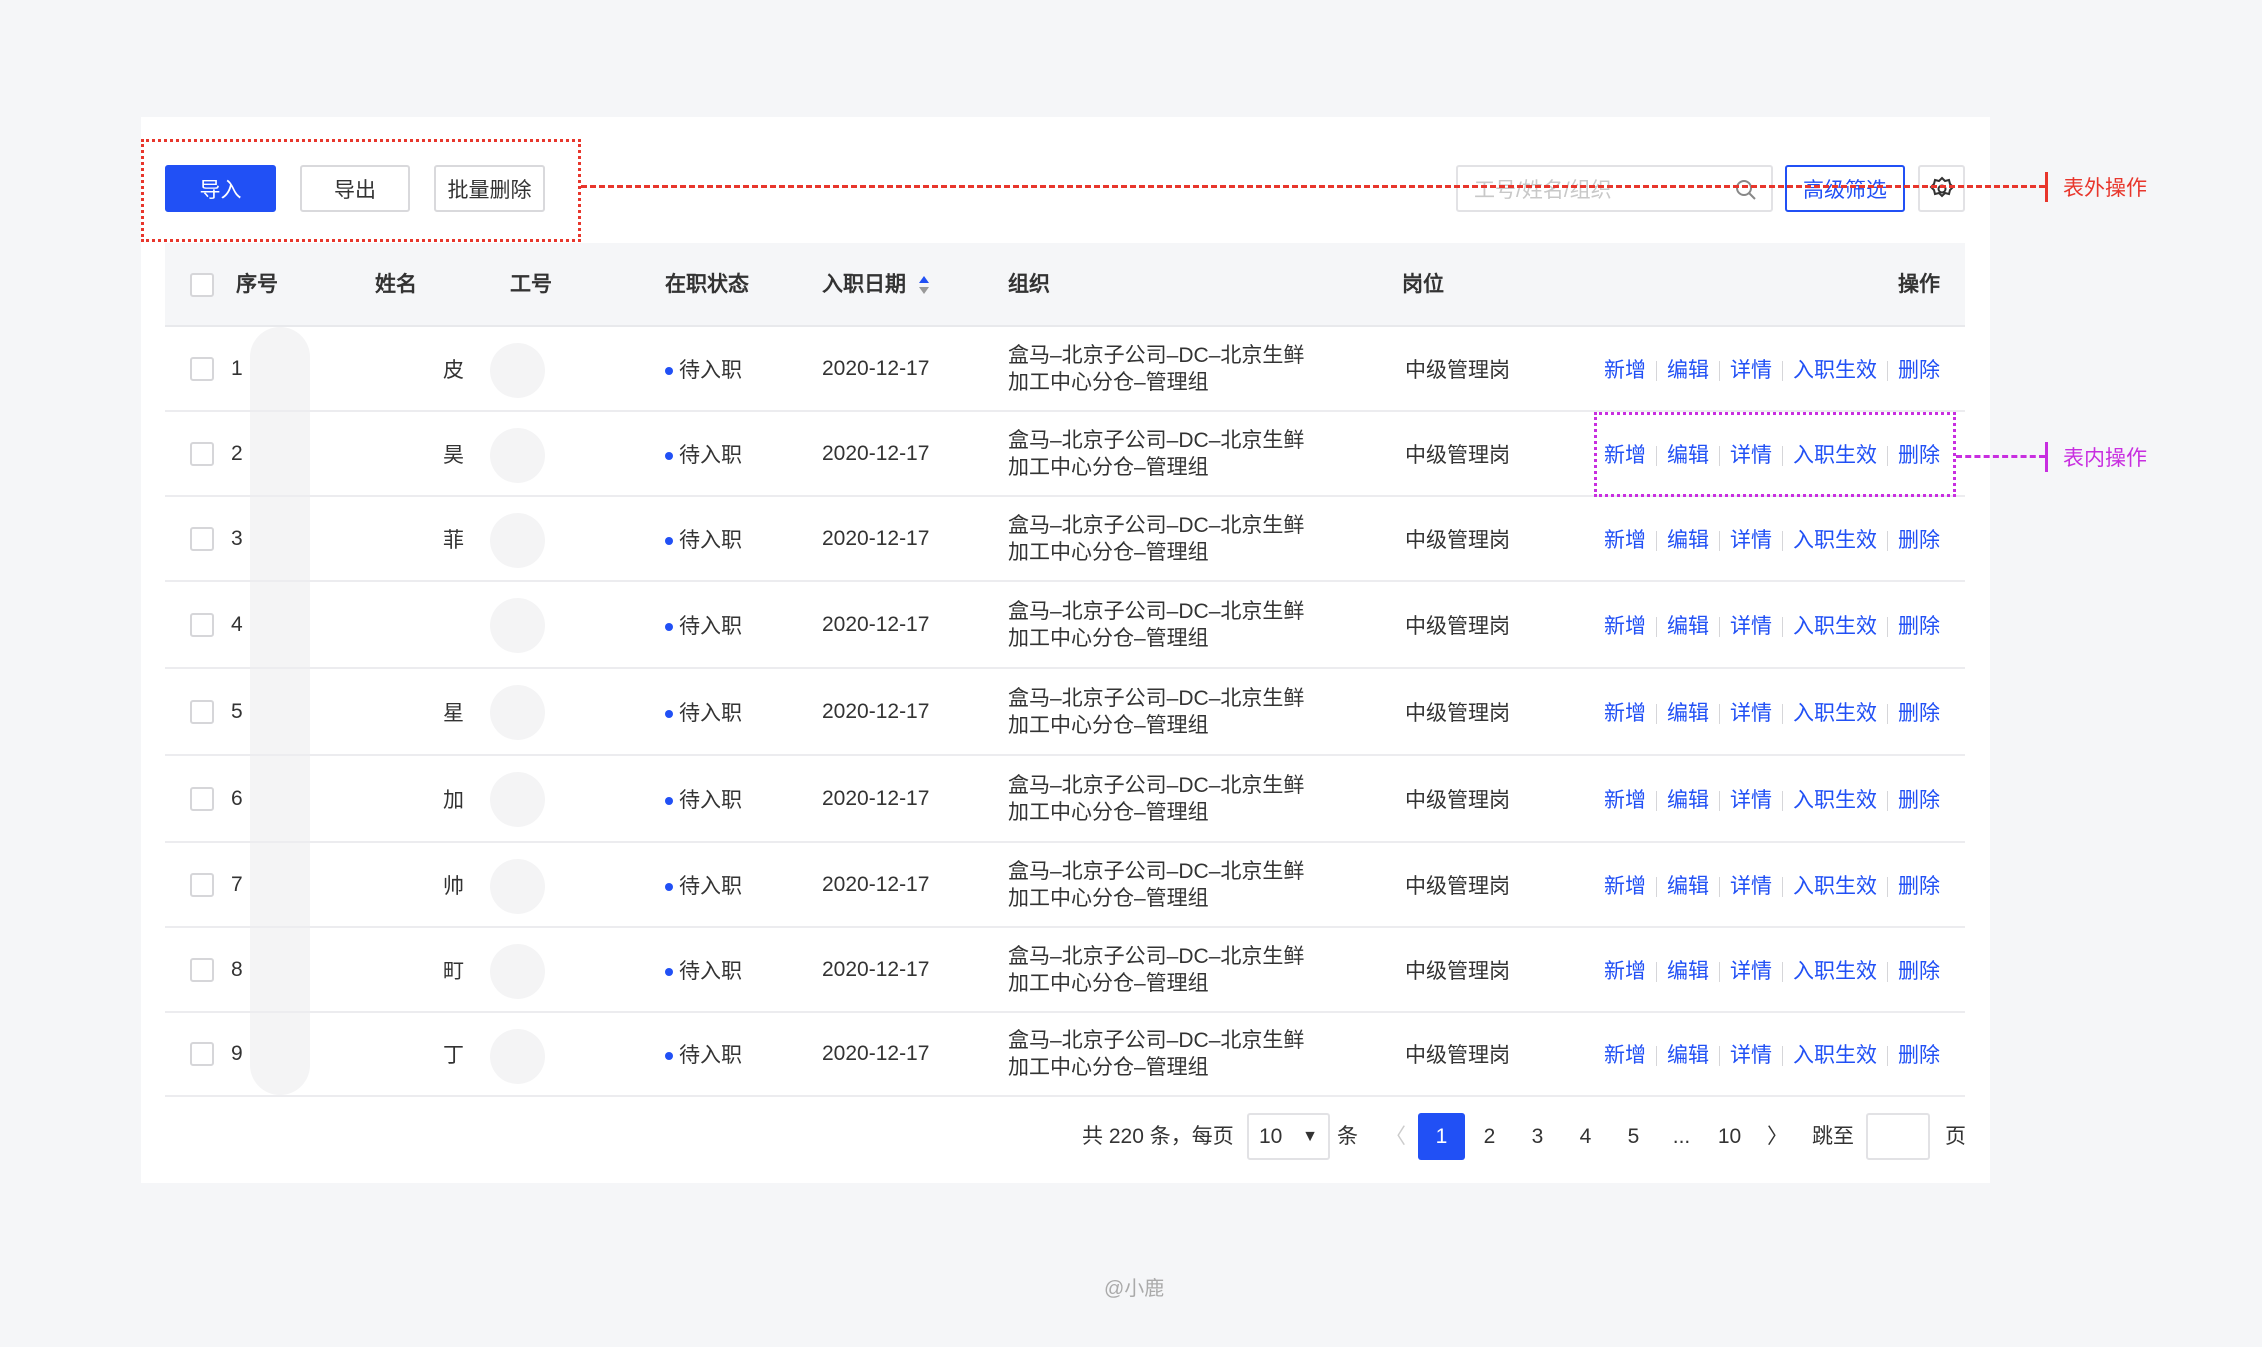 This screenshot has height=1347, width=2262. What do you see at coordinates (1845, 188) in the screenshot?
I see `advanced-filter-button: 高级筛选` at bounding box center [1845, 188].